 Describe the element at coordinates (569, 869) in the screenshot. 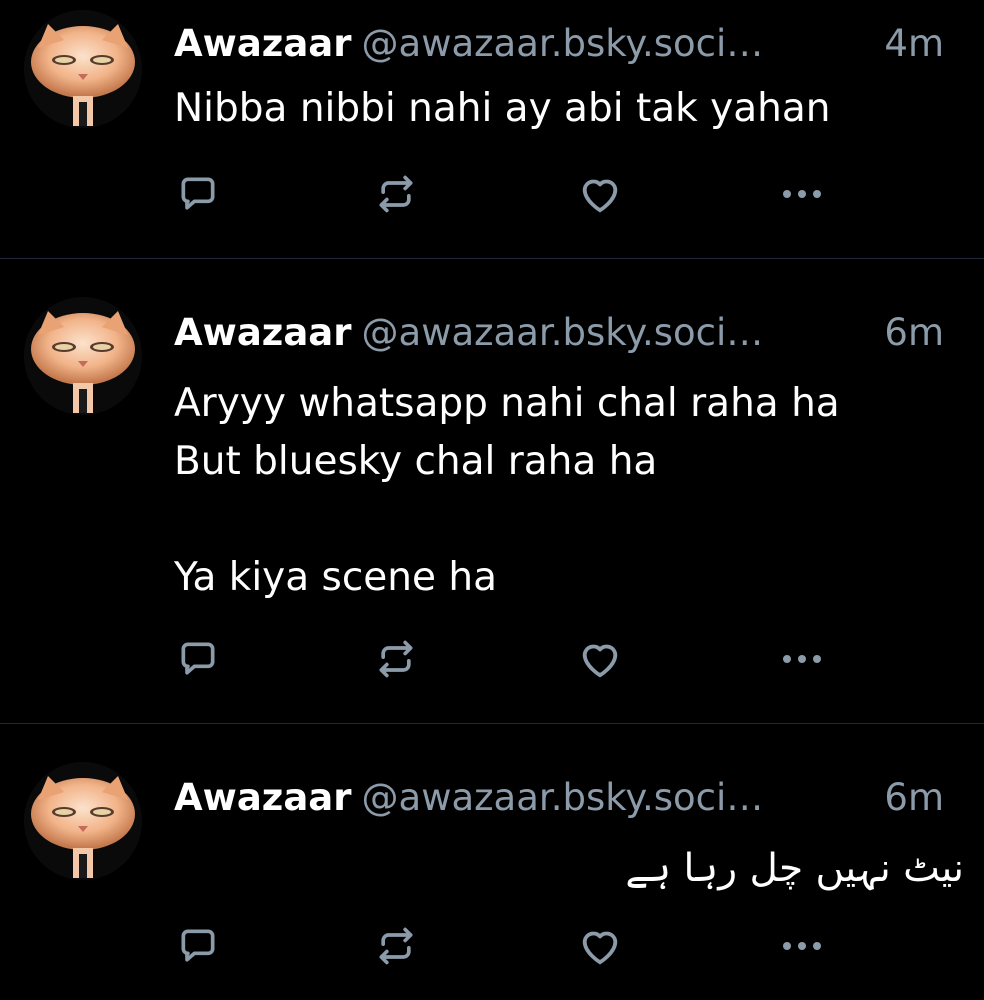

I see `post-text: نیٹ نہیں چل رہا ہے` at that location.